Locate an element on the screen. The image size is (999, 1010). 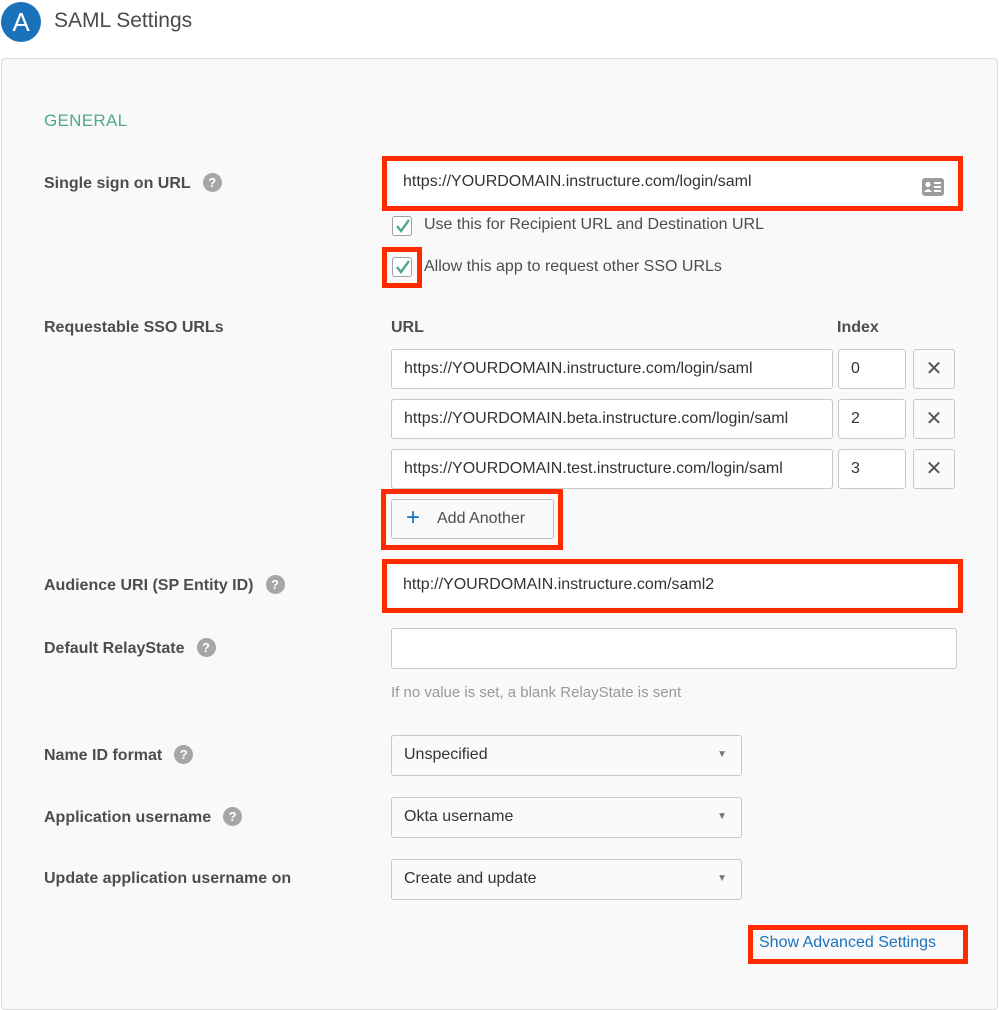
name-id-format-label: Name ID format? is located at coordinates (119, 755).